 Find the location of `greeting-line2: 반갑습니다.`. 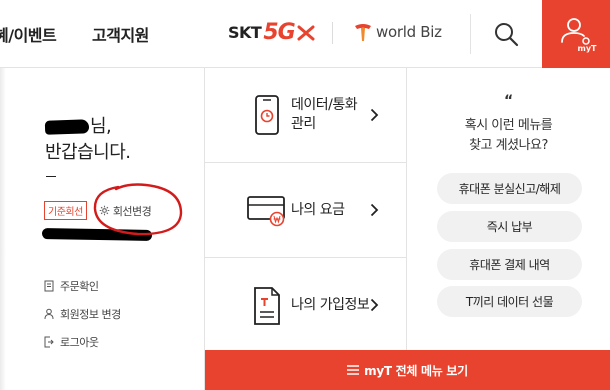

greeting-line2: 반갑습니다. is located at coordinates (88, 152).